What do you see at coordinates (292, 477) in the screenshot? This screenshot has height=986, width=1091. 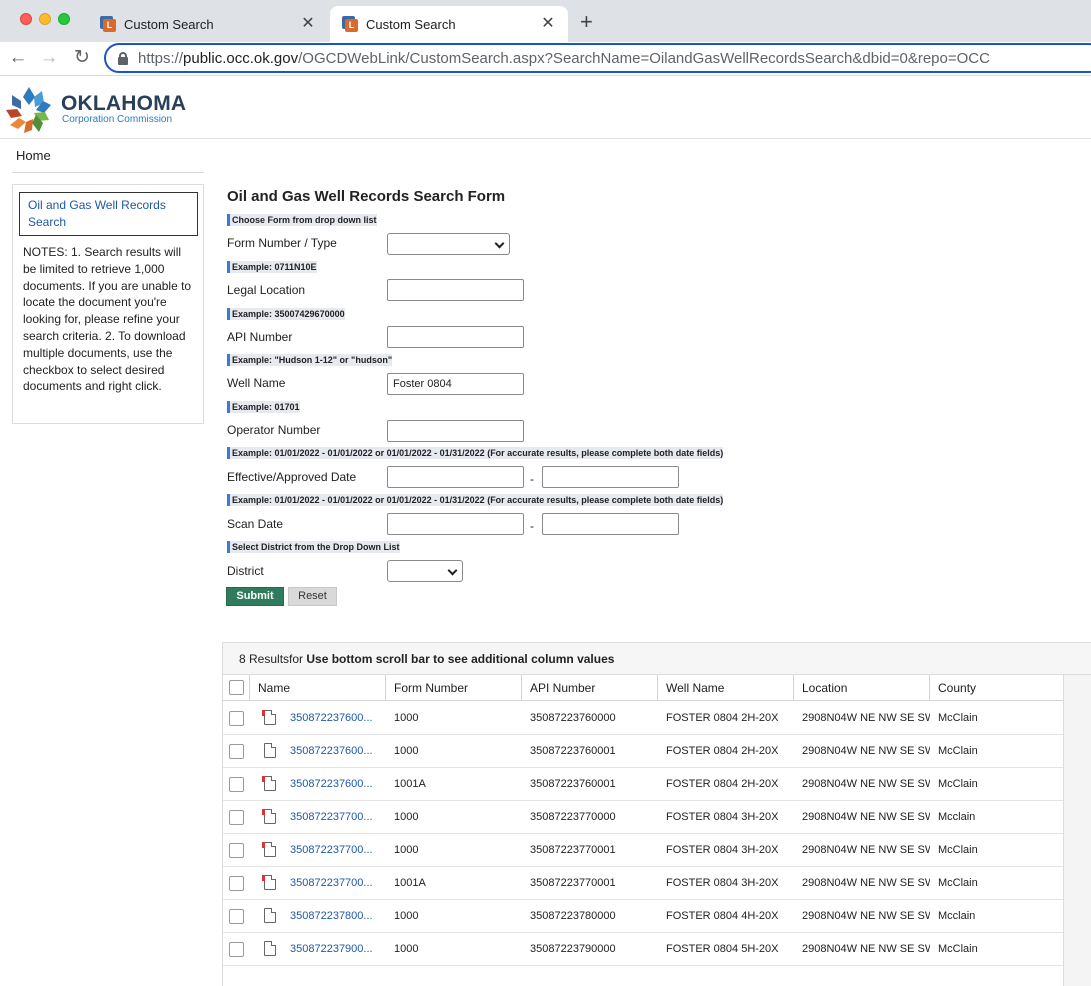 I see `effective-date-label: Effective/Approved Date` at bounding box center [292, 477].